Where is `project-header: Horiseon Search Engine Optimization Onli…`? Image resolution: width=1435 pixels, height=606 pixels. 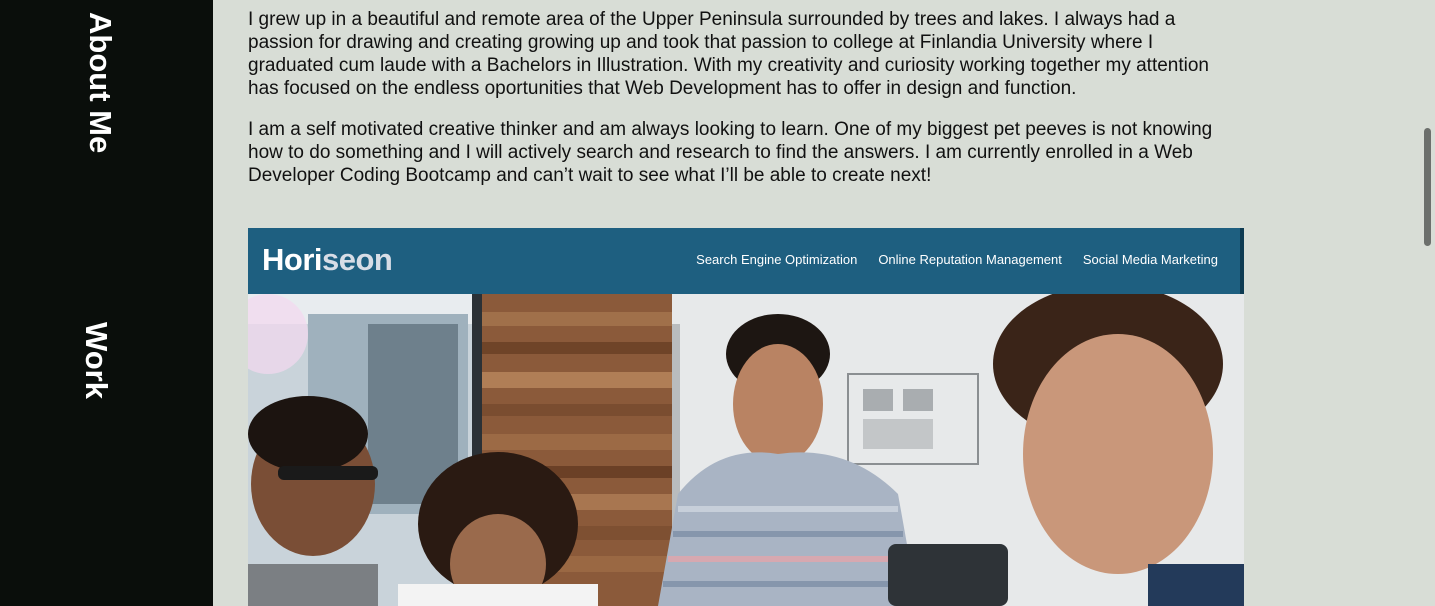
project-header: Horiseon Search Engine Optimization Onli… is located at coordinates (746, 261).